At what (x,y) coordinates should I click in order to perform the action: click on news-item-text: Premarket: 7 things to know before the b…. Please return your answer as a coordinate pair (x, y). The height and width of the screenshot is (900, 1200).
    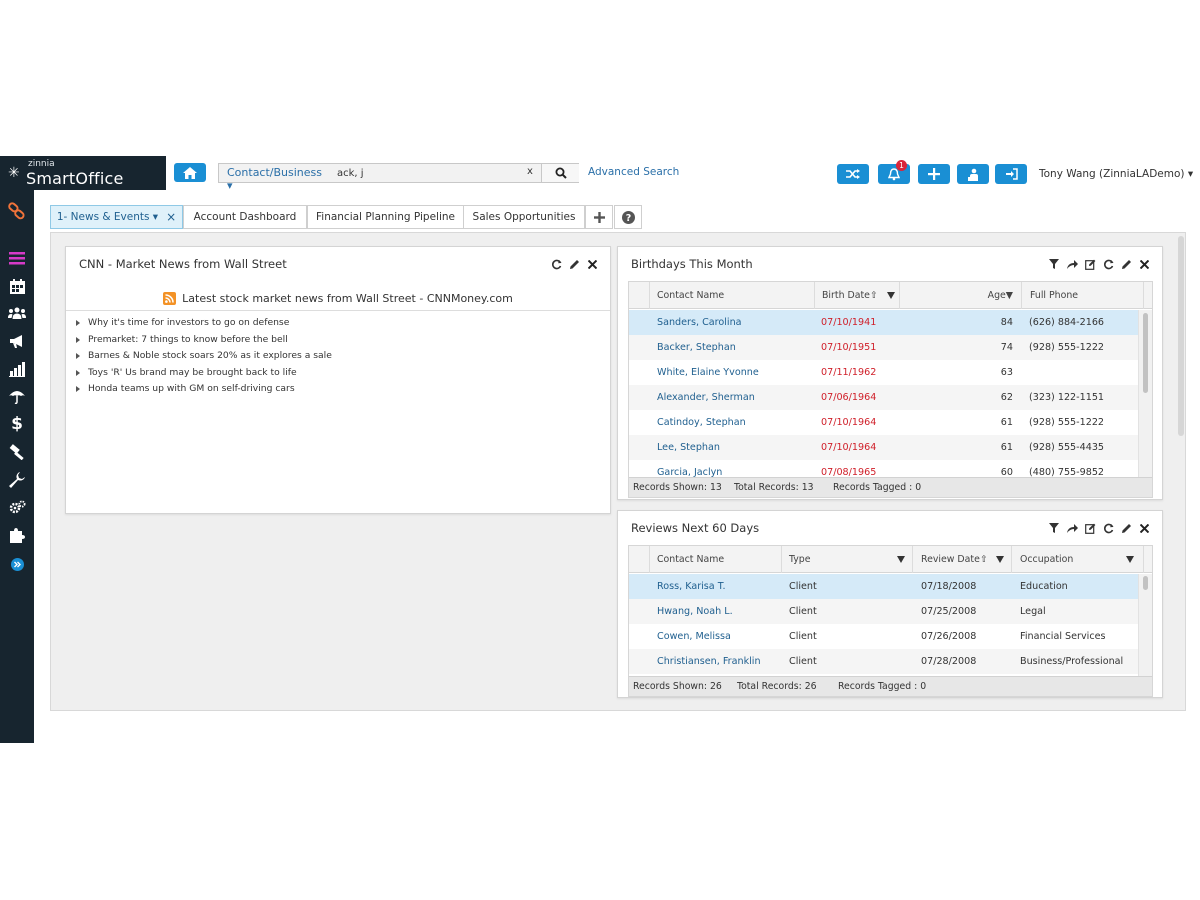
    Looking at the image, I should click on (188, 340).